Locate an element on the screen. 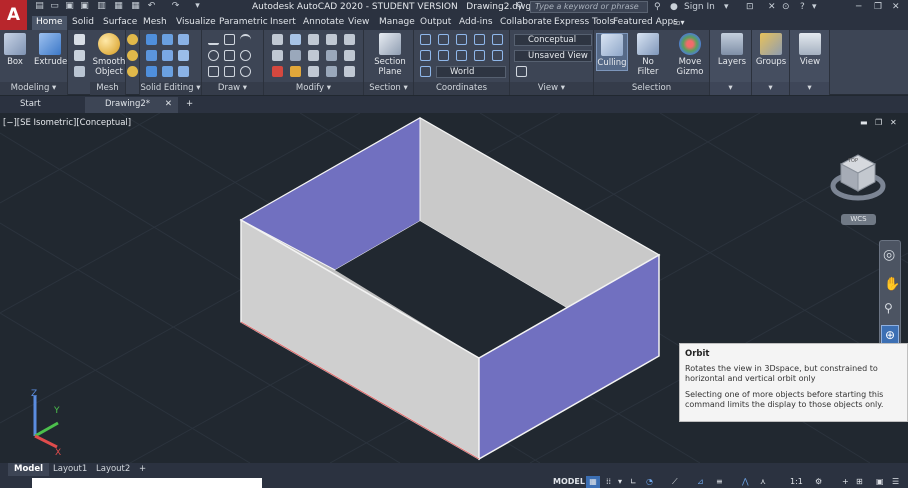 The image size is (908, 488). search-icon: ⚲ is located at coordinates (657, 7).